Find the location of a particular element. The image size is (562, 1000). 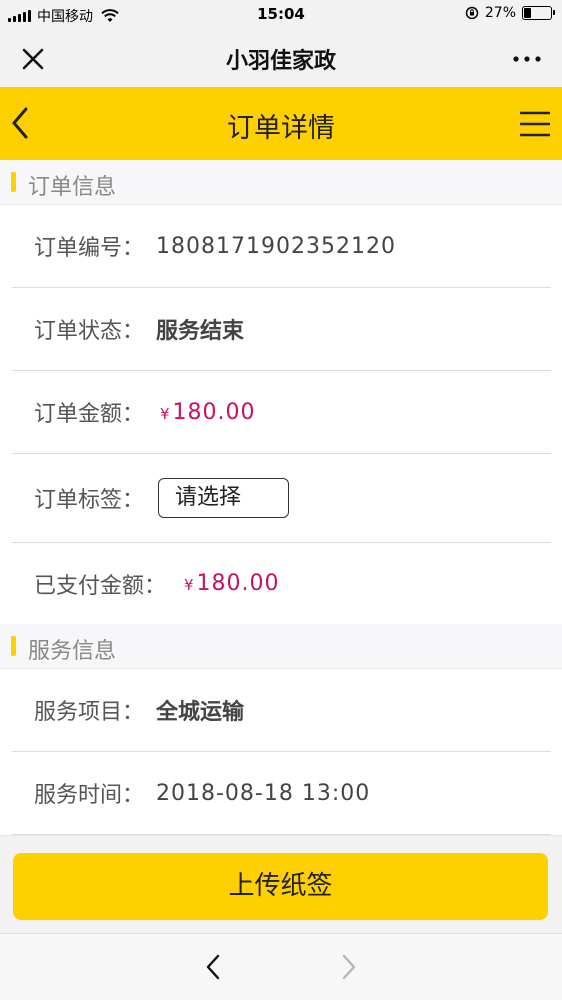

app-title: 小羽佳家政 is located at coordinates (280, 61).